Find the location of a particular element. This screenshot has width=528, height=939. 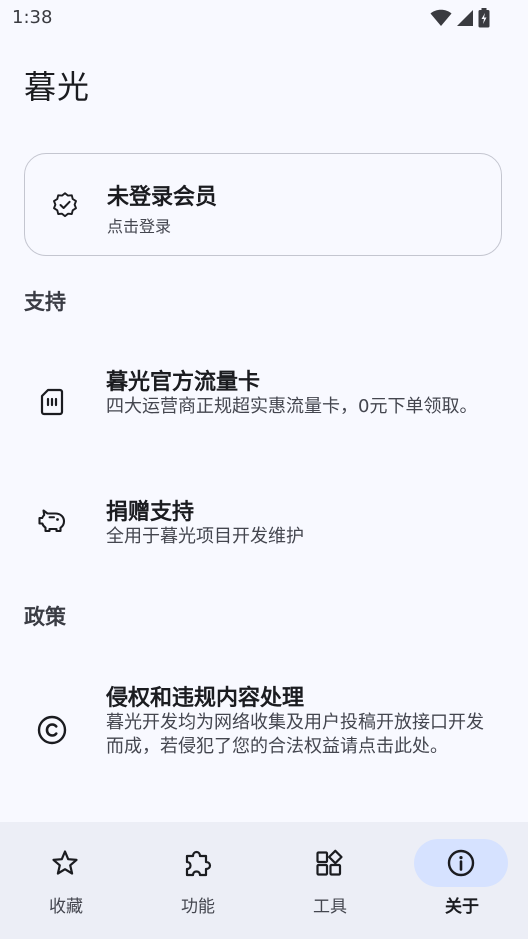

verified-badge-icon is located at coordinates (65, 205).